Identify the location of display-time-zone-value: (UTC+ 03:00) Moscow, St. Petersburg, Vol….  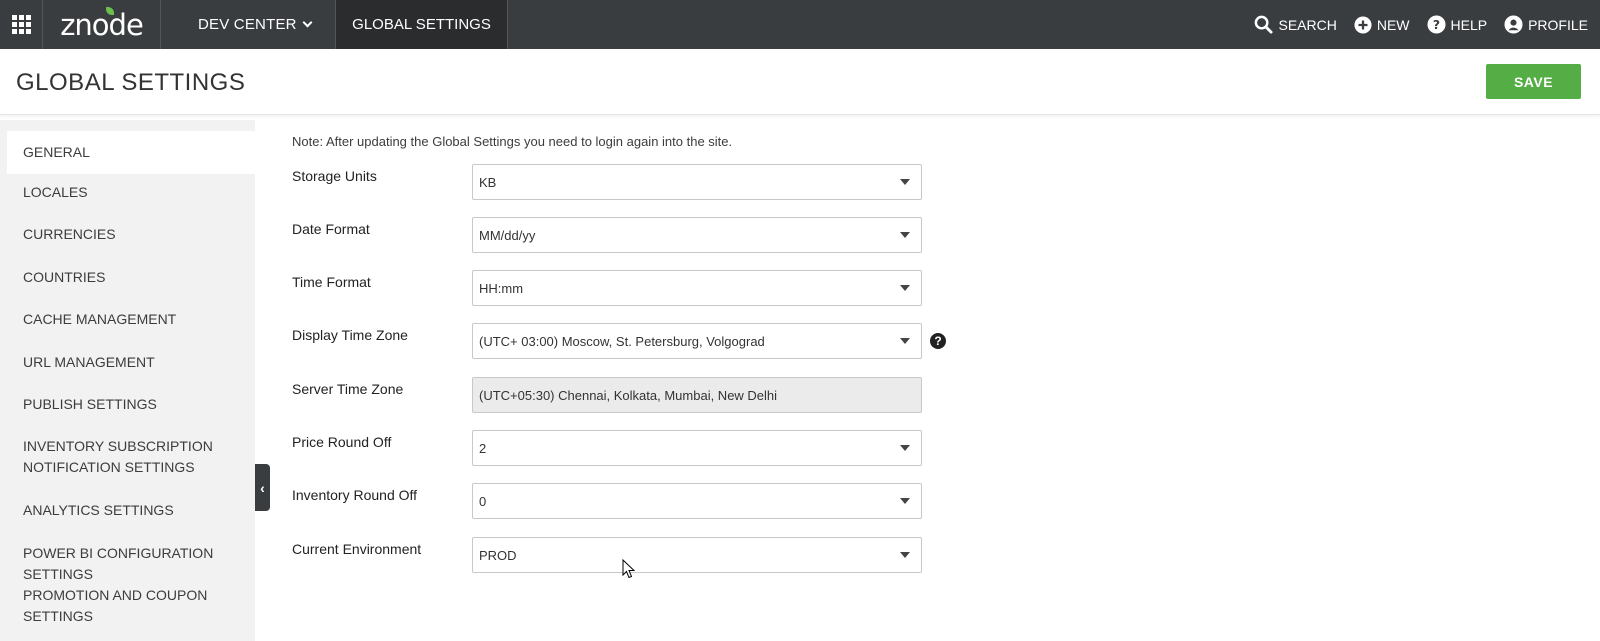
(622, 341).